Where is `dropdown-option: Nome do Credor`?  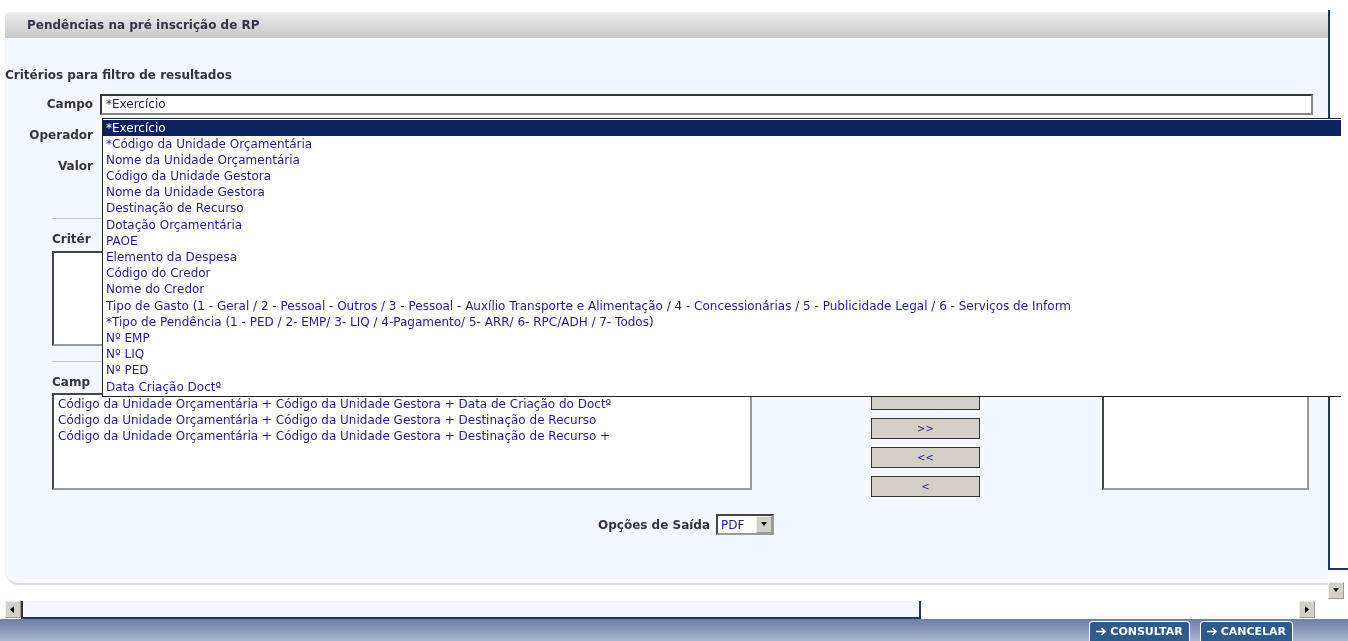
dropdown-option: Nome do Credor is located at coordinates (722, 289).